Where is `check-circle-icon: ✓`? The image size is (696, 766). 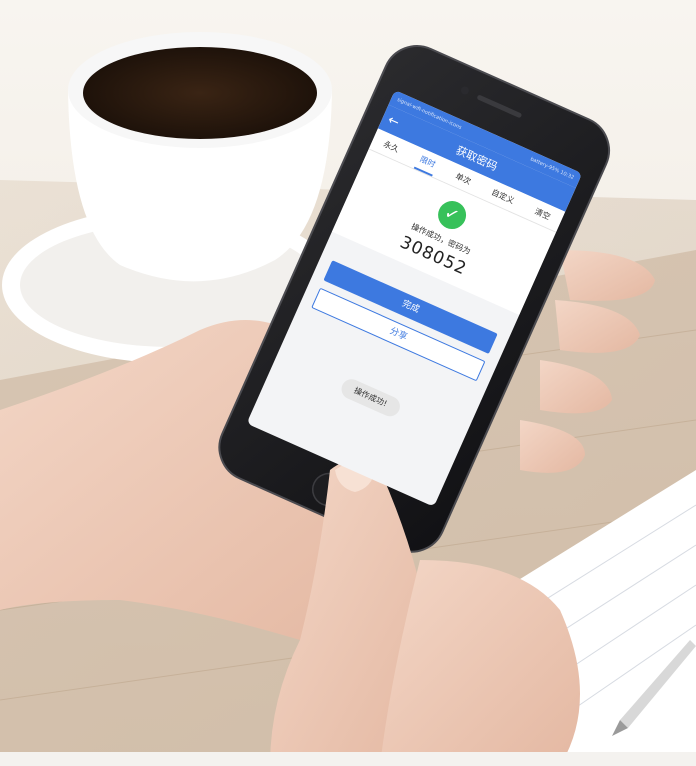 check-circle-icon: ✓ is located at coordinates (452, 215).